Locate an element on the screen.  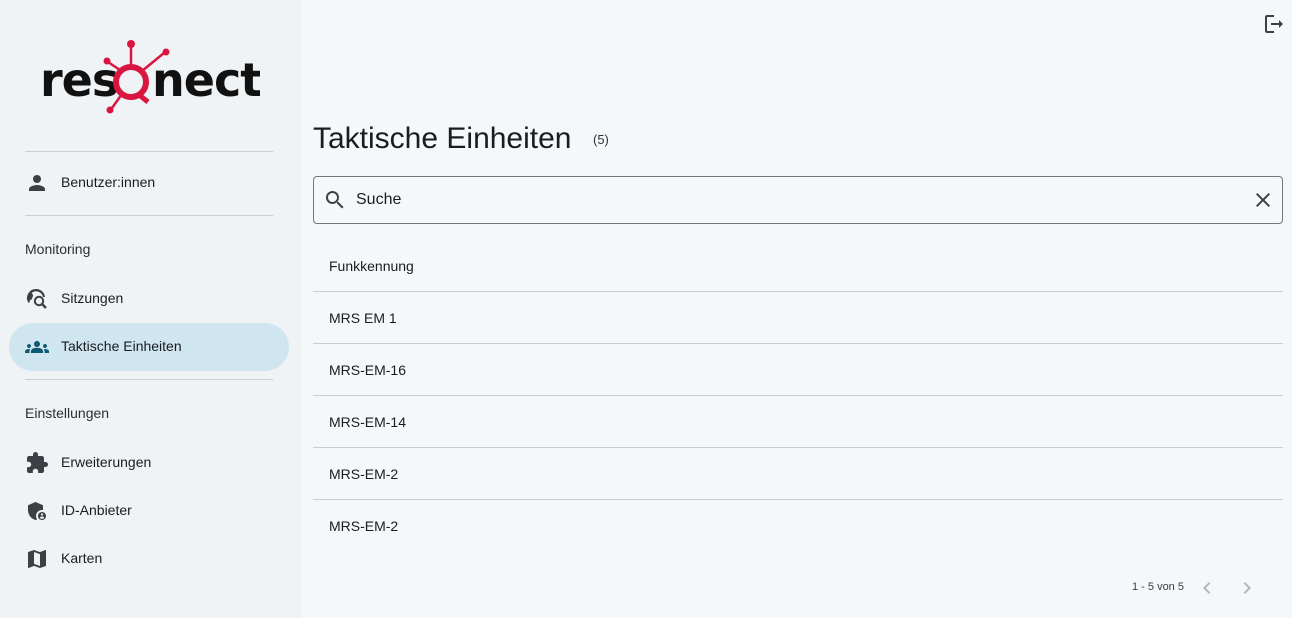
previous-page-button is located at coordinates (1207, 588).